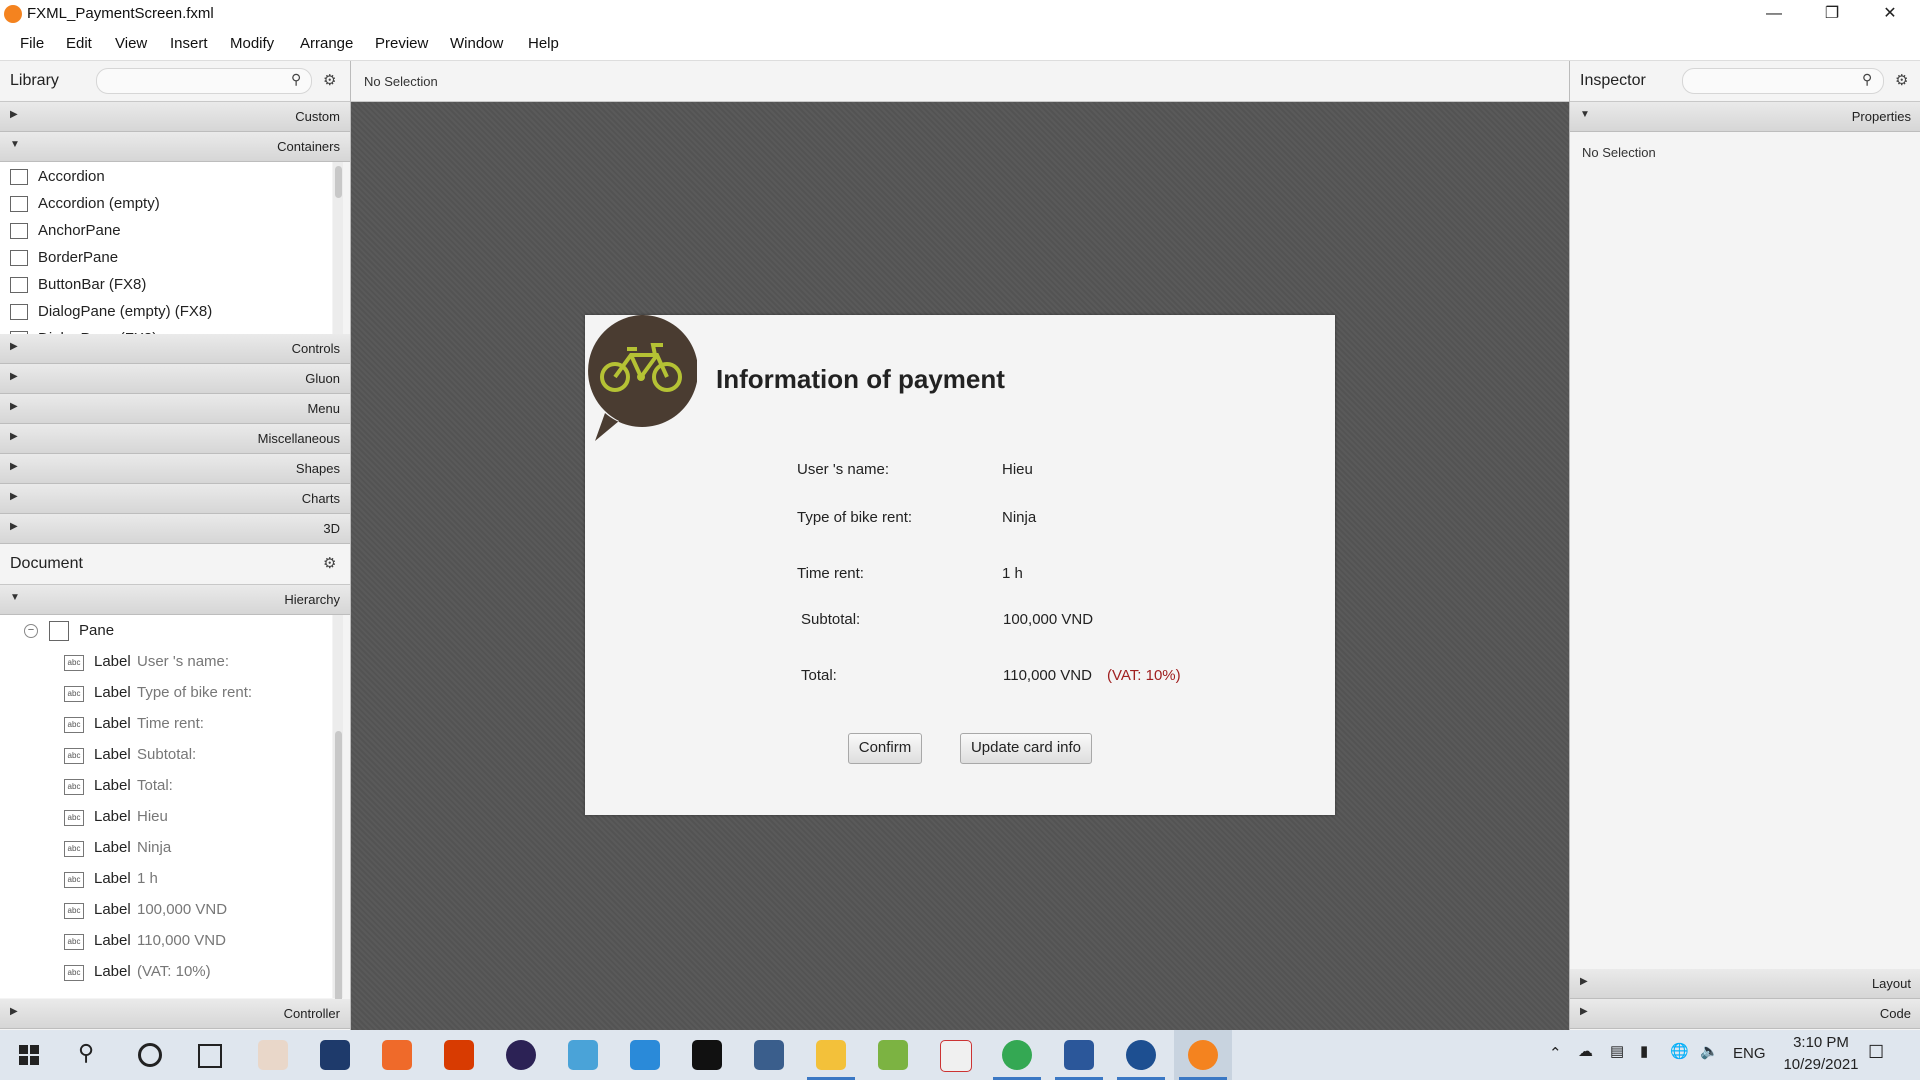 This screenshot has height=1080, width=1920. I want to click on tree-node-label: abc Label Hieu, so click(194, 818).